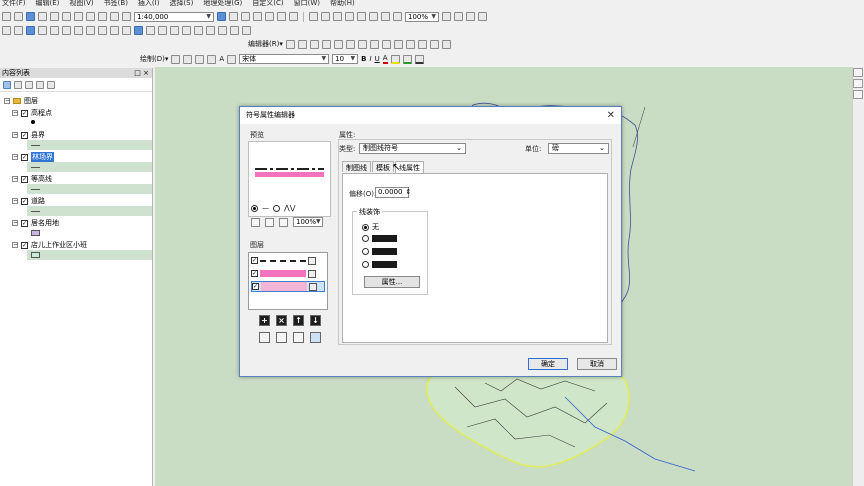  What do you see at coordinates (365, 264) in the screenshot?
I see `decoration-both-arrows-radio` at bounding box center [365, 264].